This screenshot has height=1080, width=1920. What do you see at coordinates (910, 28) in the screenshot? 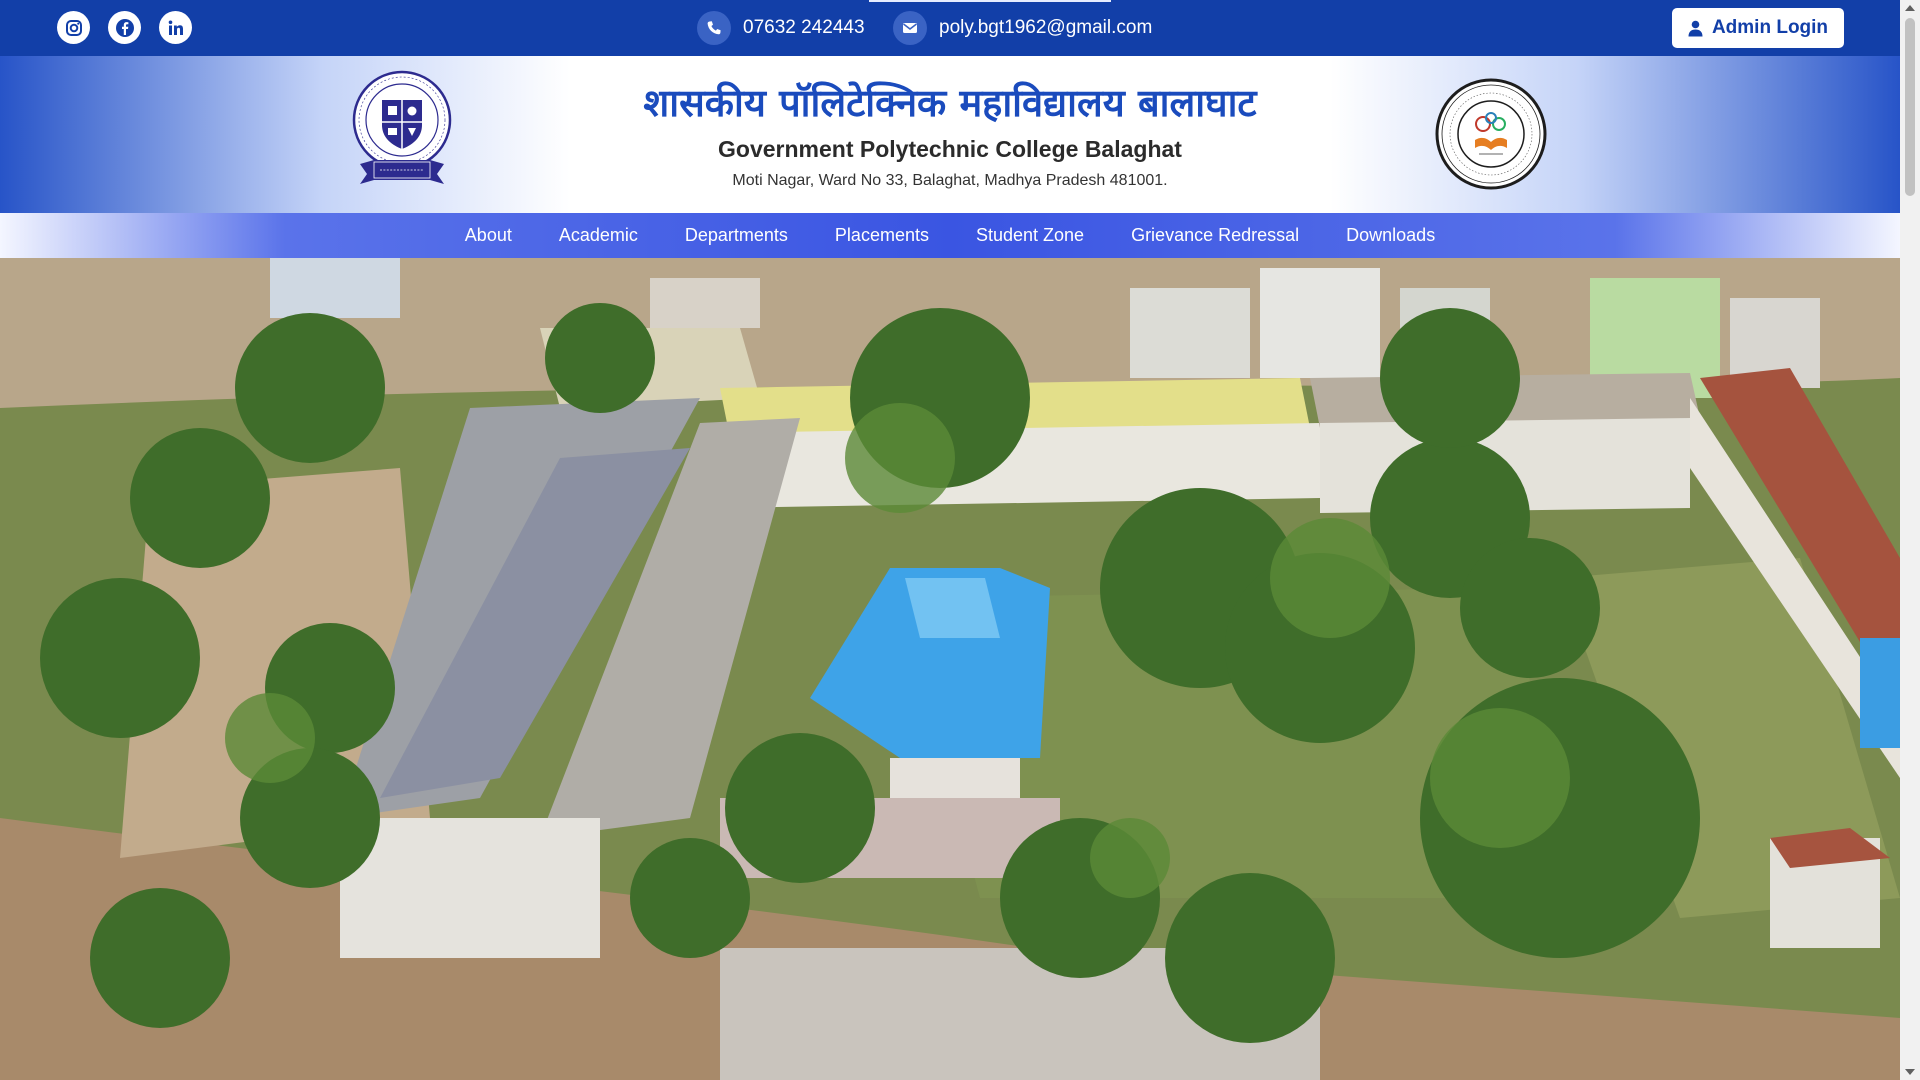
I see `mail-icon` at bounding box center [910, 28].